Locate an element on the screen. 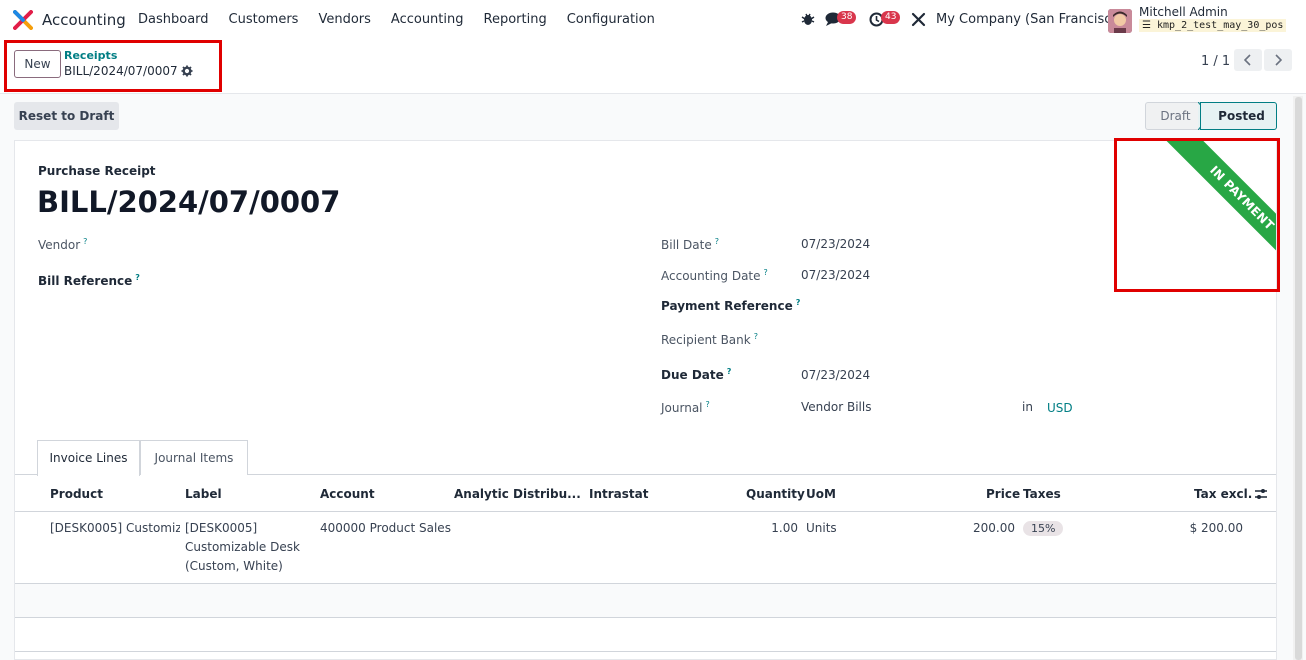 The height and width of the screenshot is (660, 1306). in-label: in is located at coordinates (1027, 407).